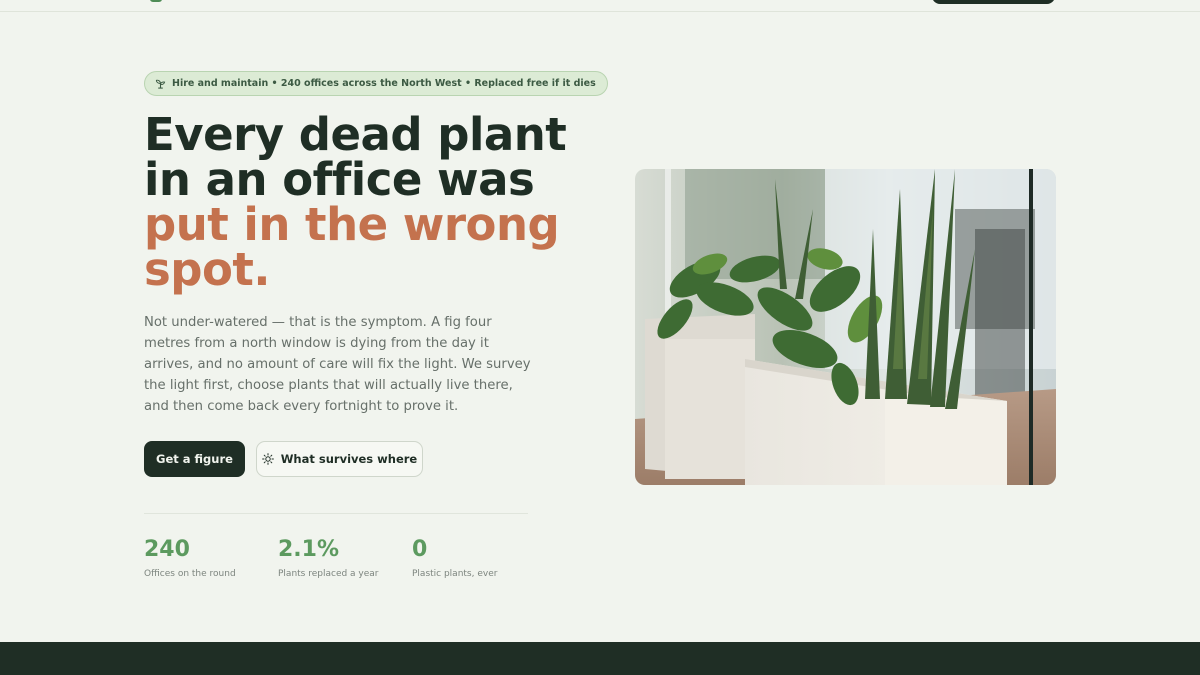 This screenshot has width=1200, height=675. I want to click on headline-line-2: in an office was, so click(339, 179).